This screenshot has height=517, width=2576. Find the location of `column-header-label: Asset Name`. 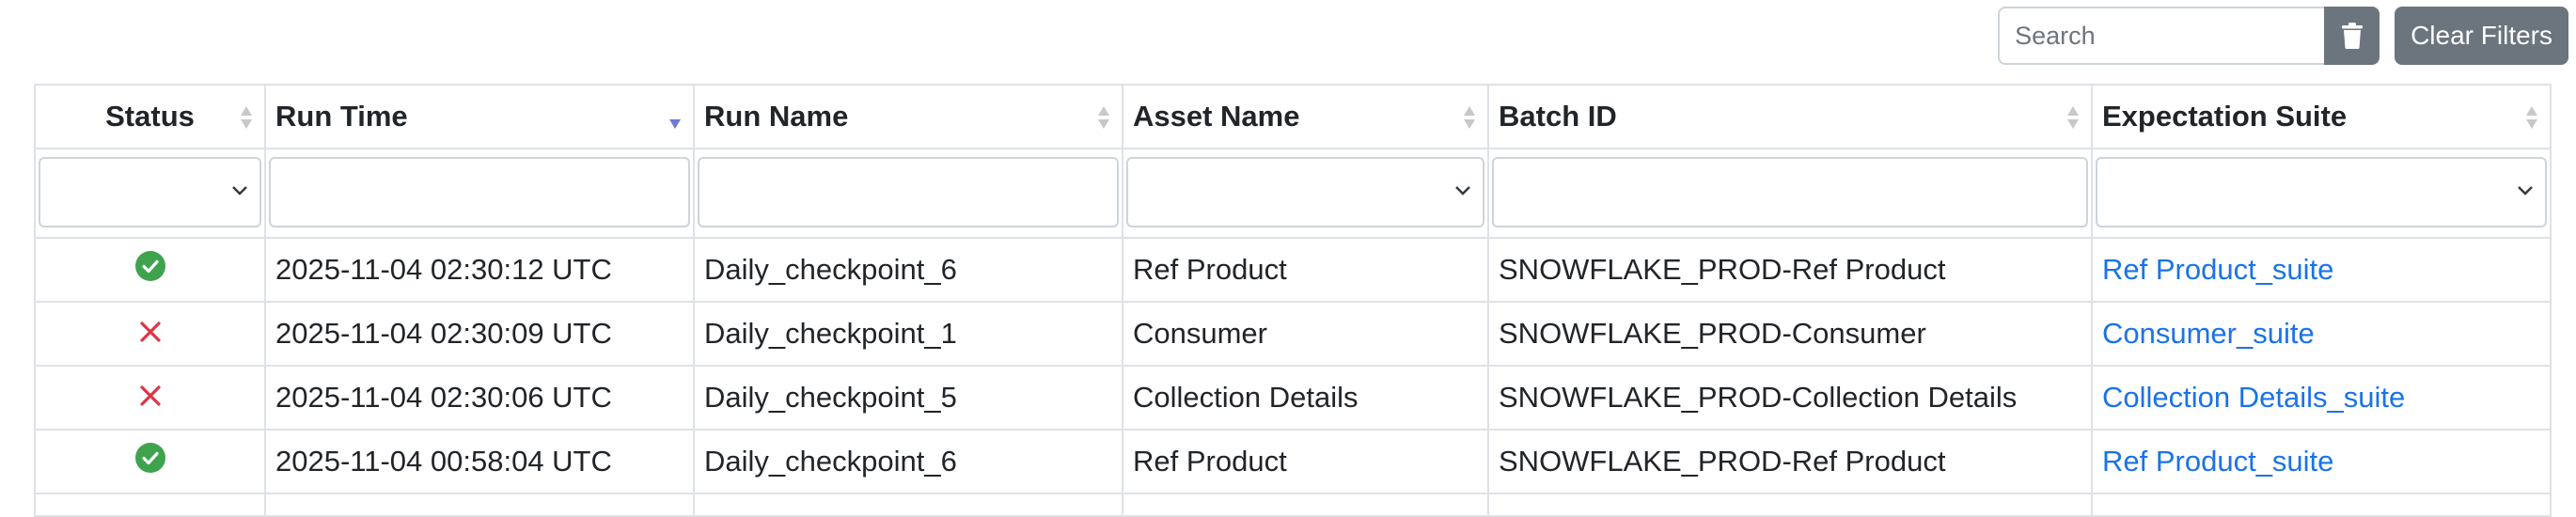

column-header-label: Asset Name is located at coordinates (1217, 116).